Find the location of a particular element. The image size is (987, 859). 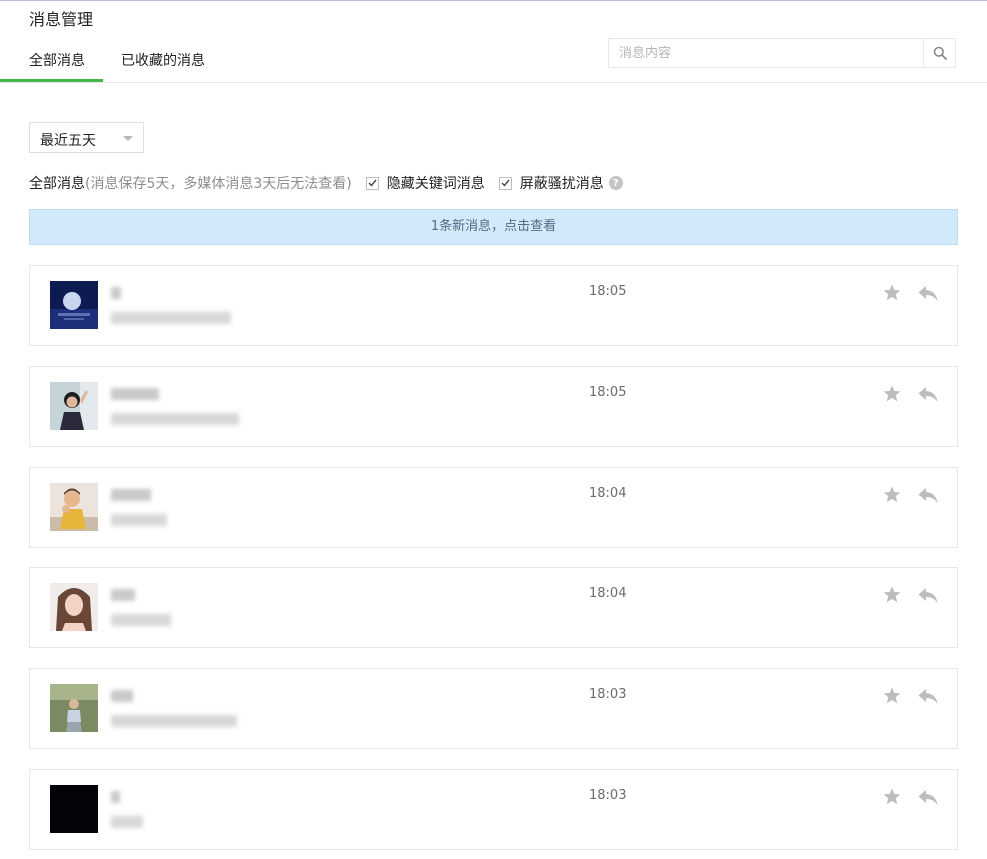

top-border is located at coordinates (493, 0).